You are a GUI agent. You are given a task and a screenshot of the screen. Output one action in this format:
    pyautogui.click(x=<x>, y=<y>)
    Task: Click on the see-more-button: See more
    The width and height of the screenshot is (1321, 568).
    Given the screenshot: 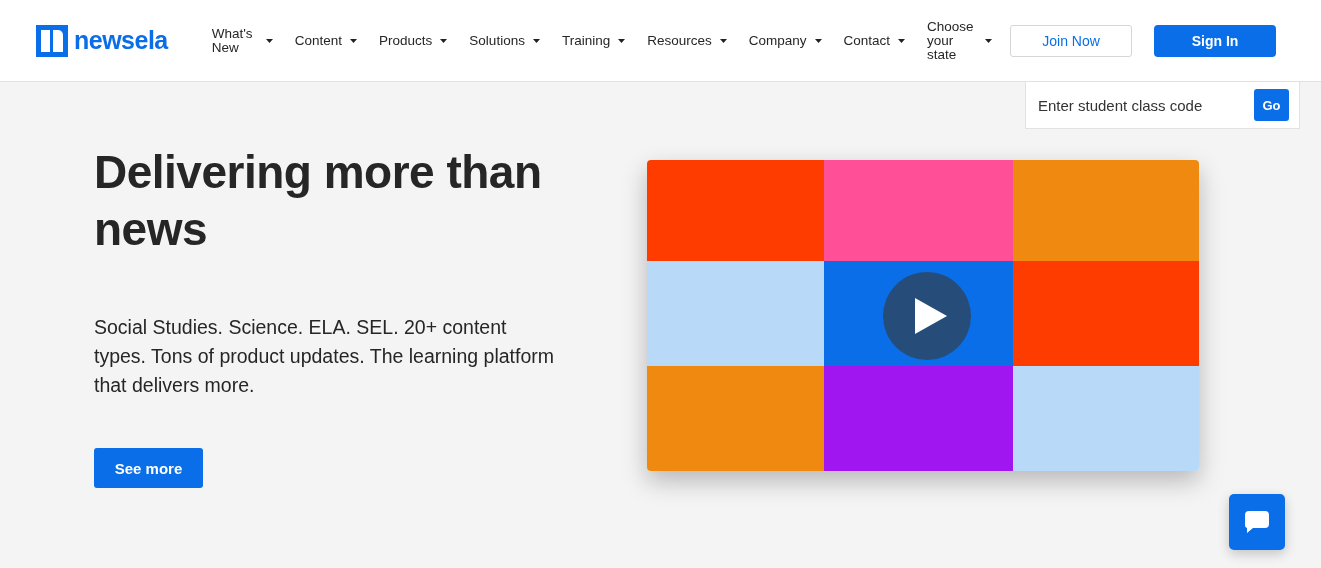 What is the action you would take?
    pyautogui.click(x=148, y=468)
    